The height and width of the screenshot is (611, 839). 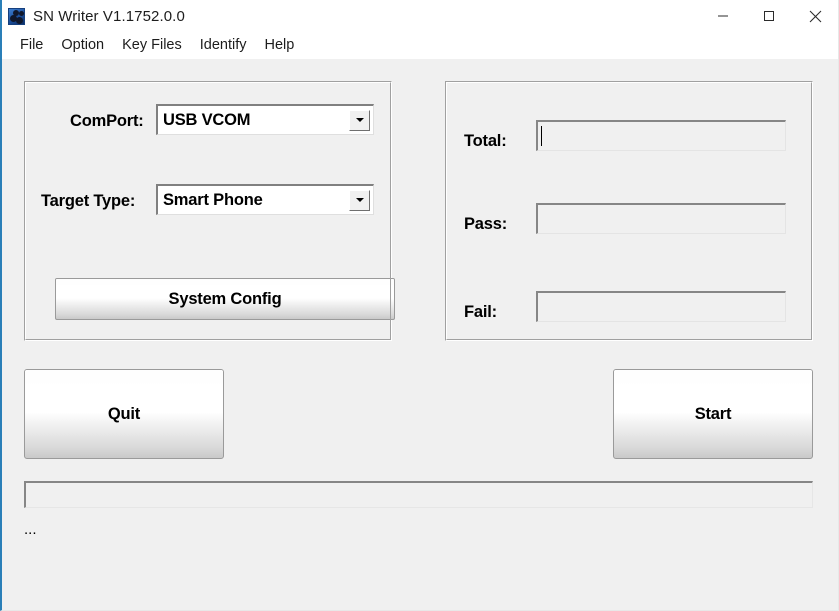 I want to click on start-button: Start, so click(x=713, y=414).